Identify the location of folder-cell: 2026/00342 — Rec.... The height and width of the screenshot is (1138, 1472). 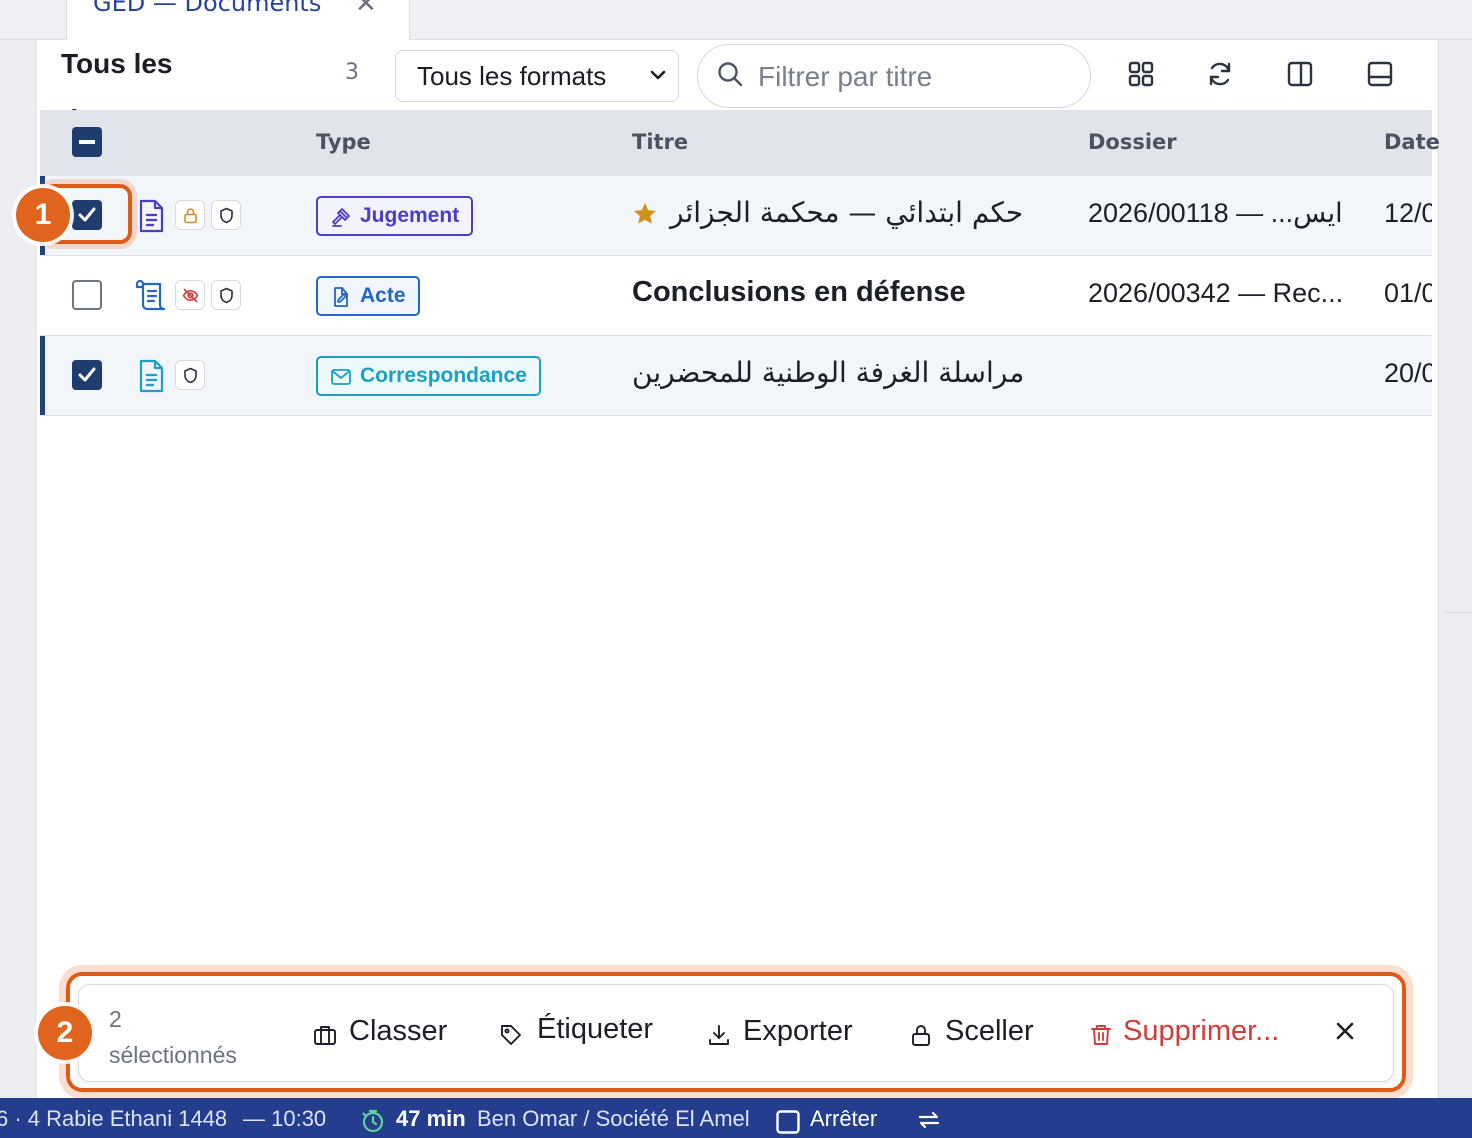
(1216, 293).